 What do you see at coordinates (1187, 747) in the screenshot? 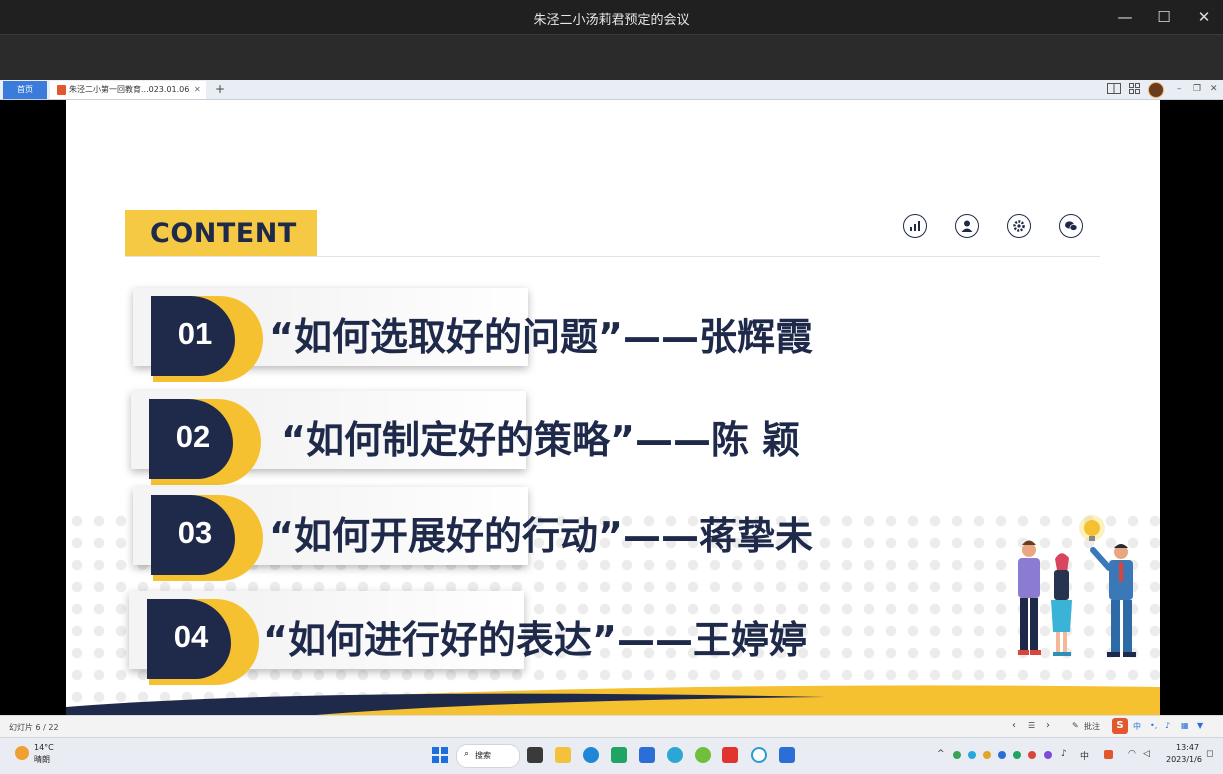
I see `clock-time: 13:47` at bounding box center [1187, 747].